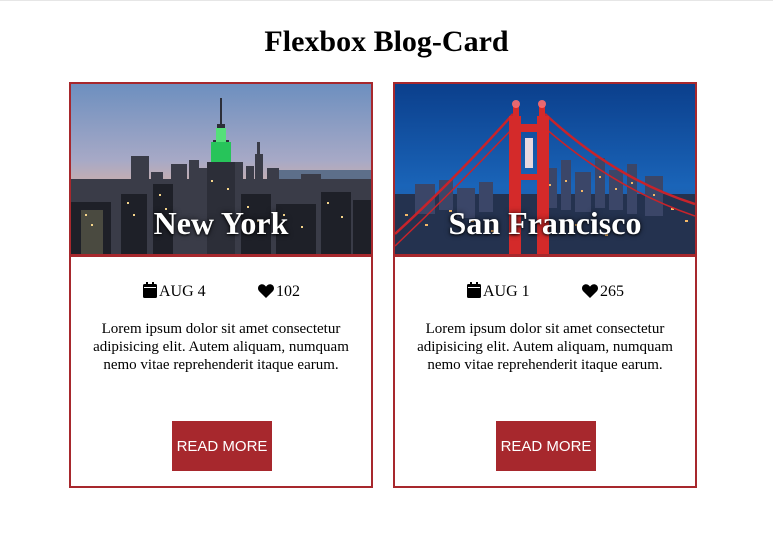 This screenshot has height=547, width=773. I want to click on card-date: AUG 4, so click(174, 292).